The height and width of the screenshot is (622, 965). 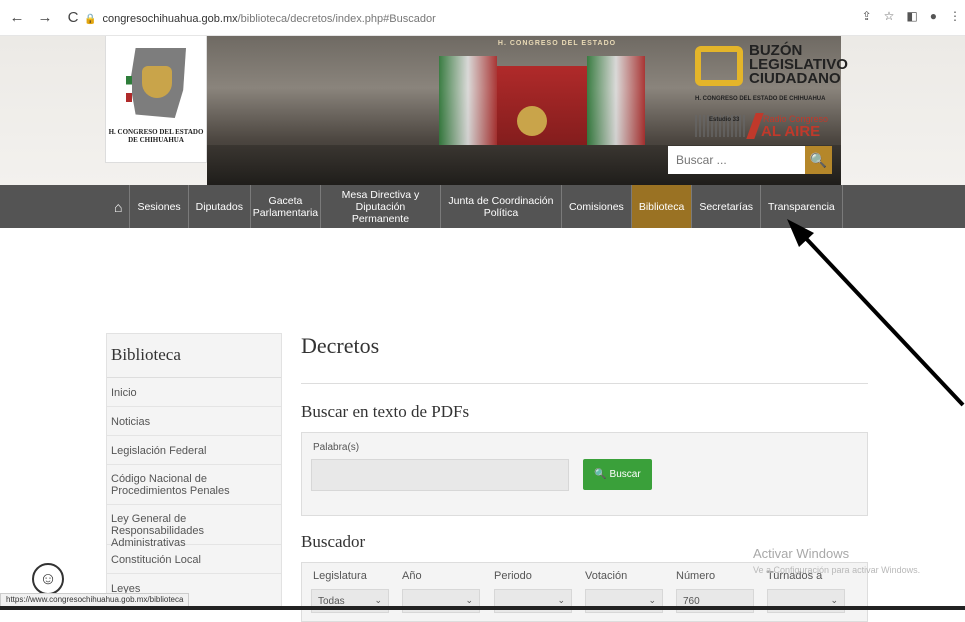 What do you see at coordinates (513, 576) in the screenshot?
I see `filter-label-periodo: Periodo` at bounding box center [513, 576].